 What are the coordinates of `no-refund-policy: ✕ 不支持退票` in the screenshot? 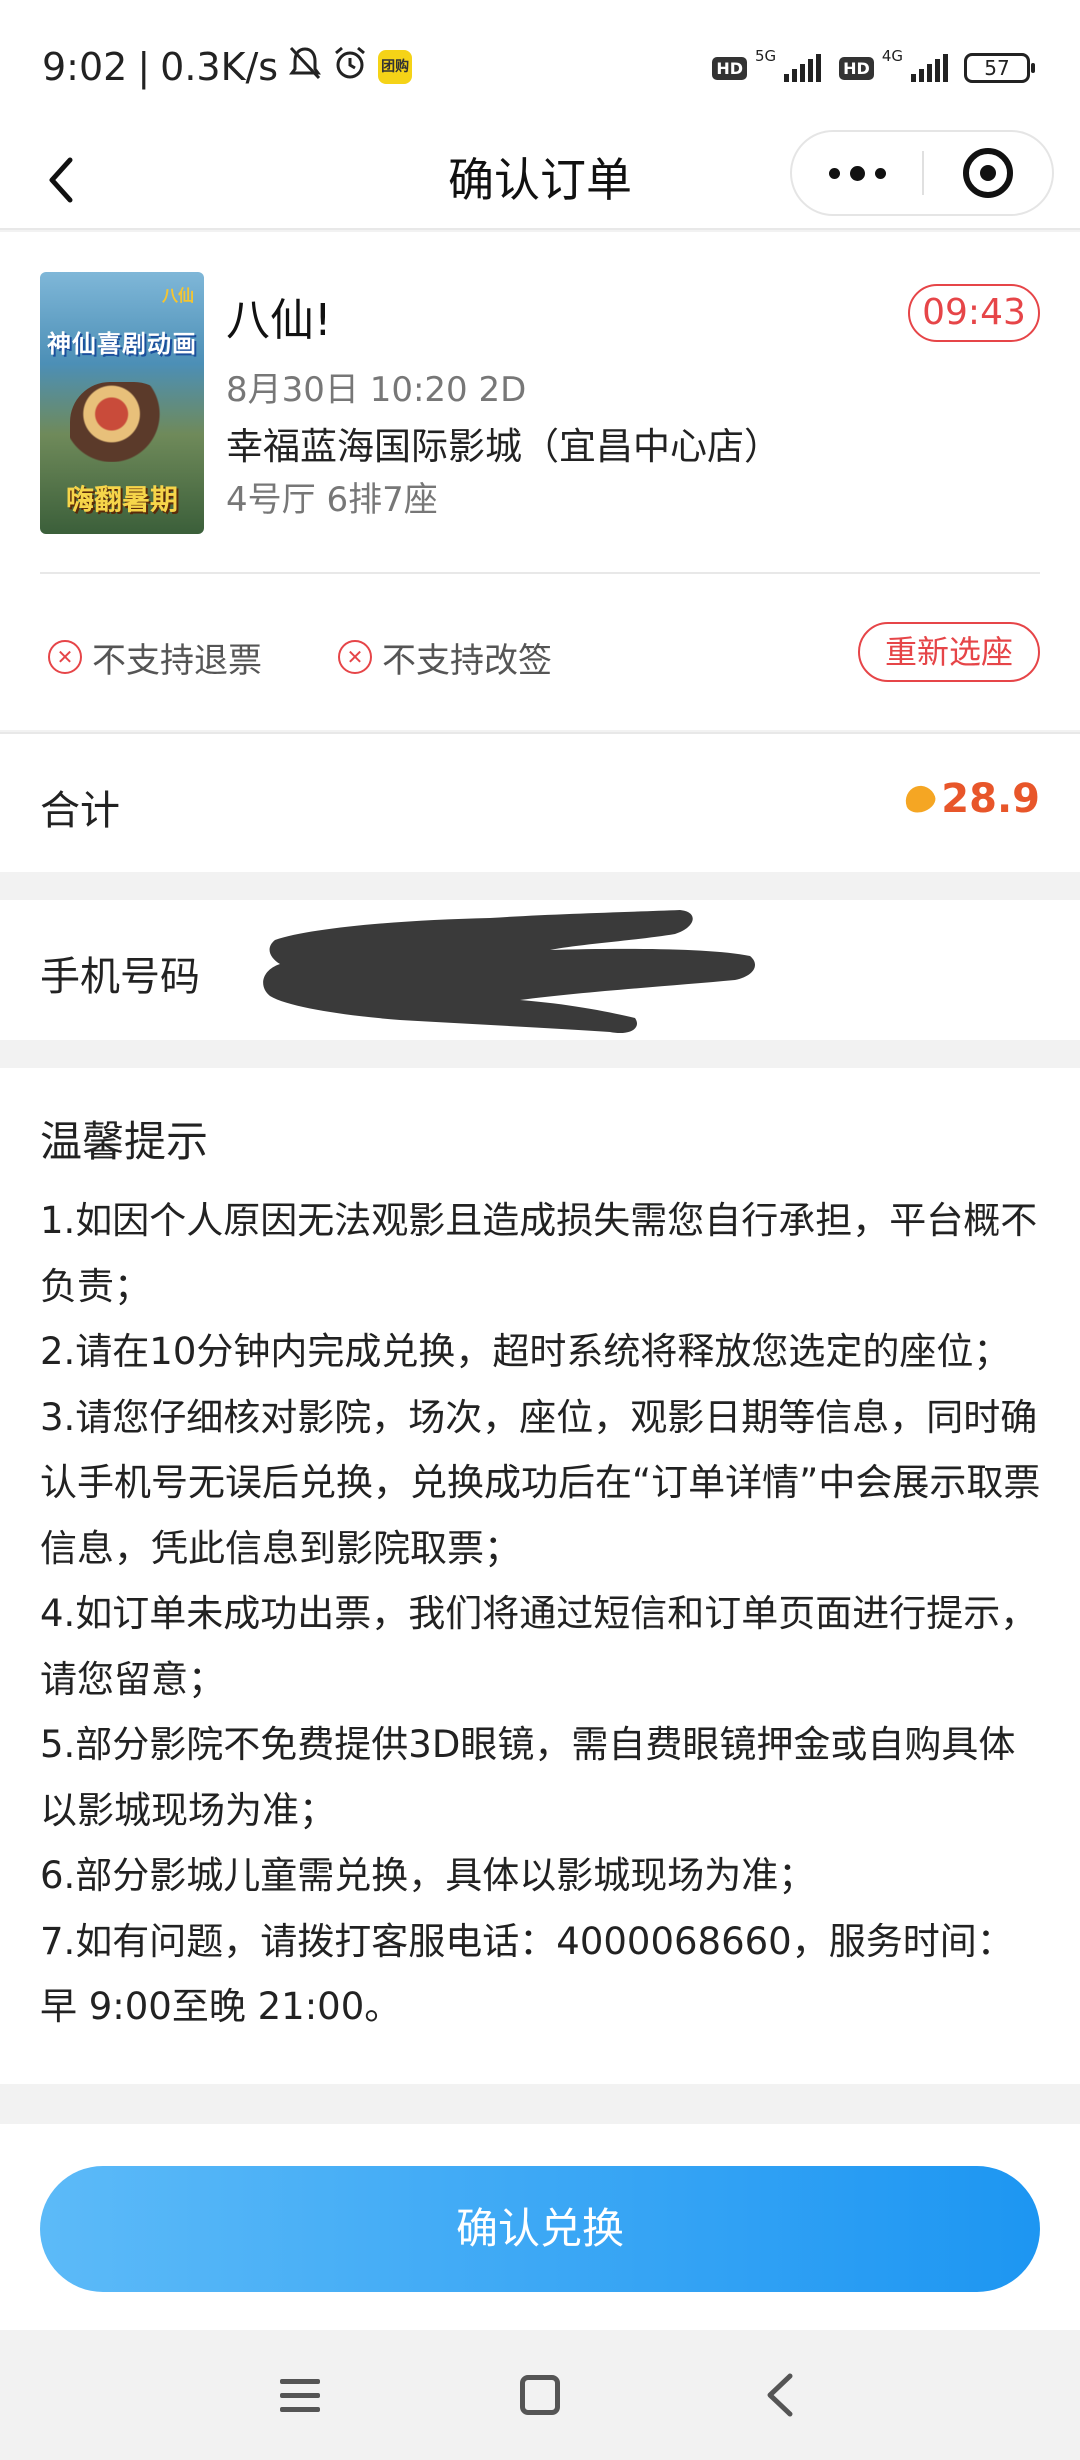 It's located at (155, 657).